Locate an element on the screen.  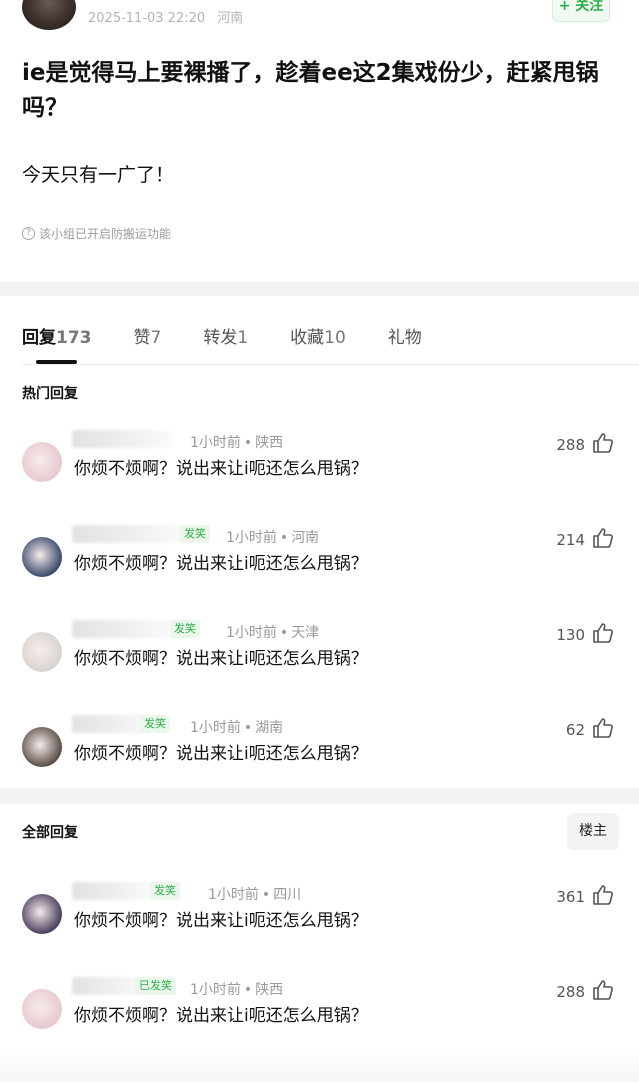
comment-meta: 1小时前 • 四川 is located at coordinates (255, 895).